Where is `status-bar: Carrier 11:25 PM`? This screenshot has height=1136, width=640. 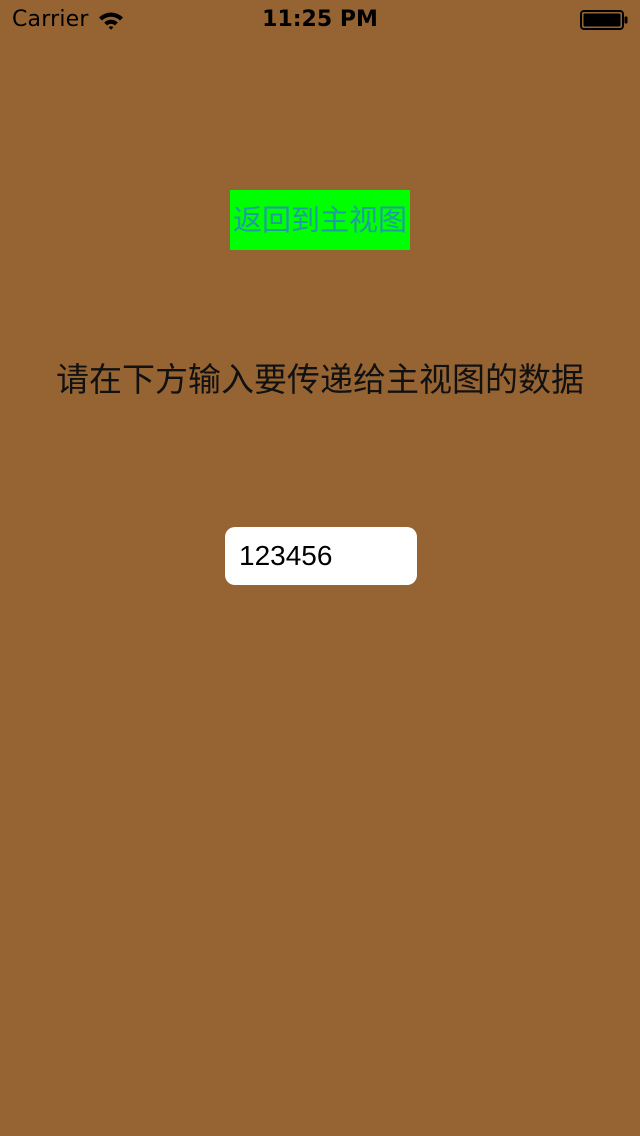 status-bar: Carrier 11:25 PM is located at coordinates (320, 20).